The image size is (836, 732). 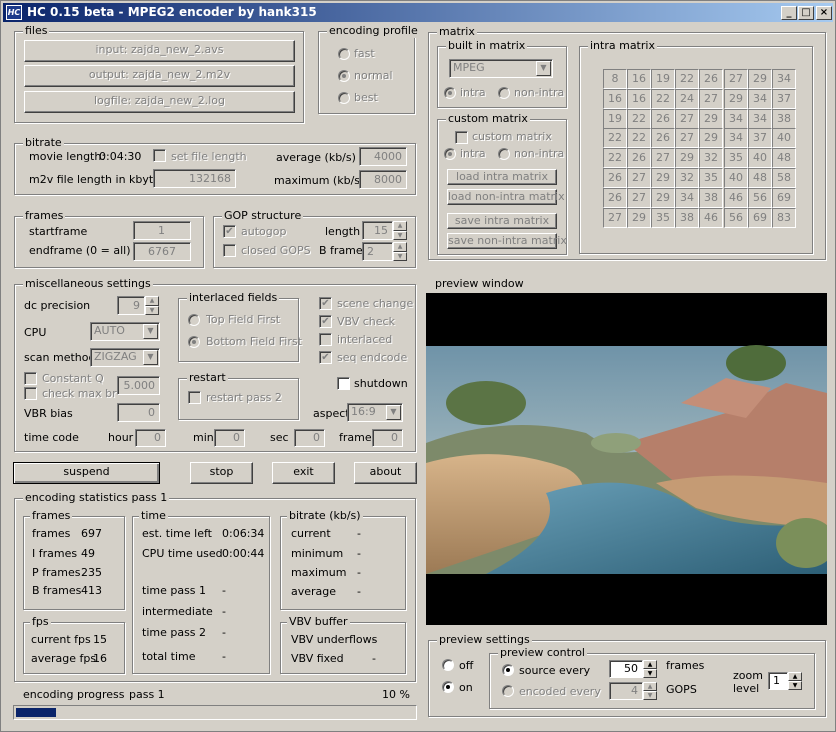 I want to click on startframe-field: 1, so click(x=162, y=230).